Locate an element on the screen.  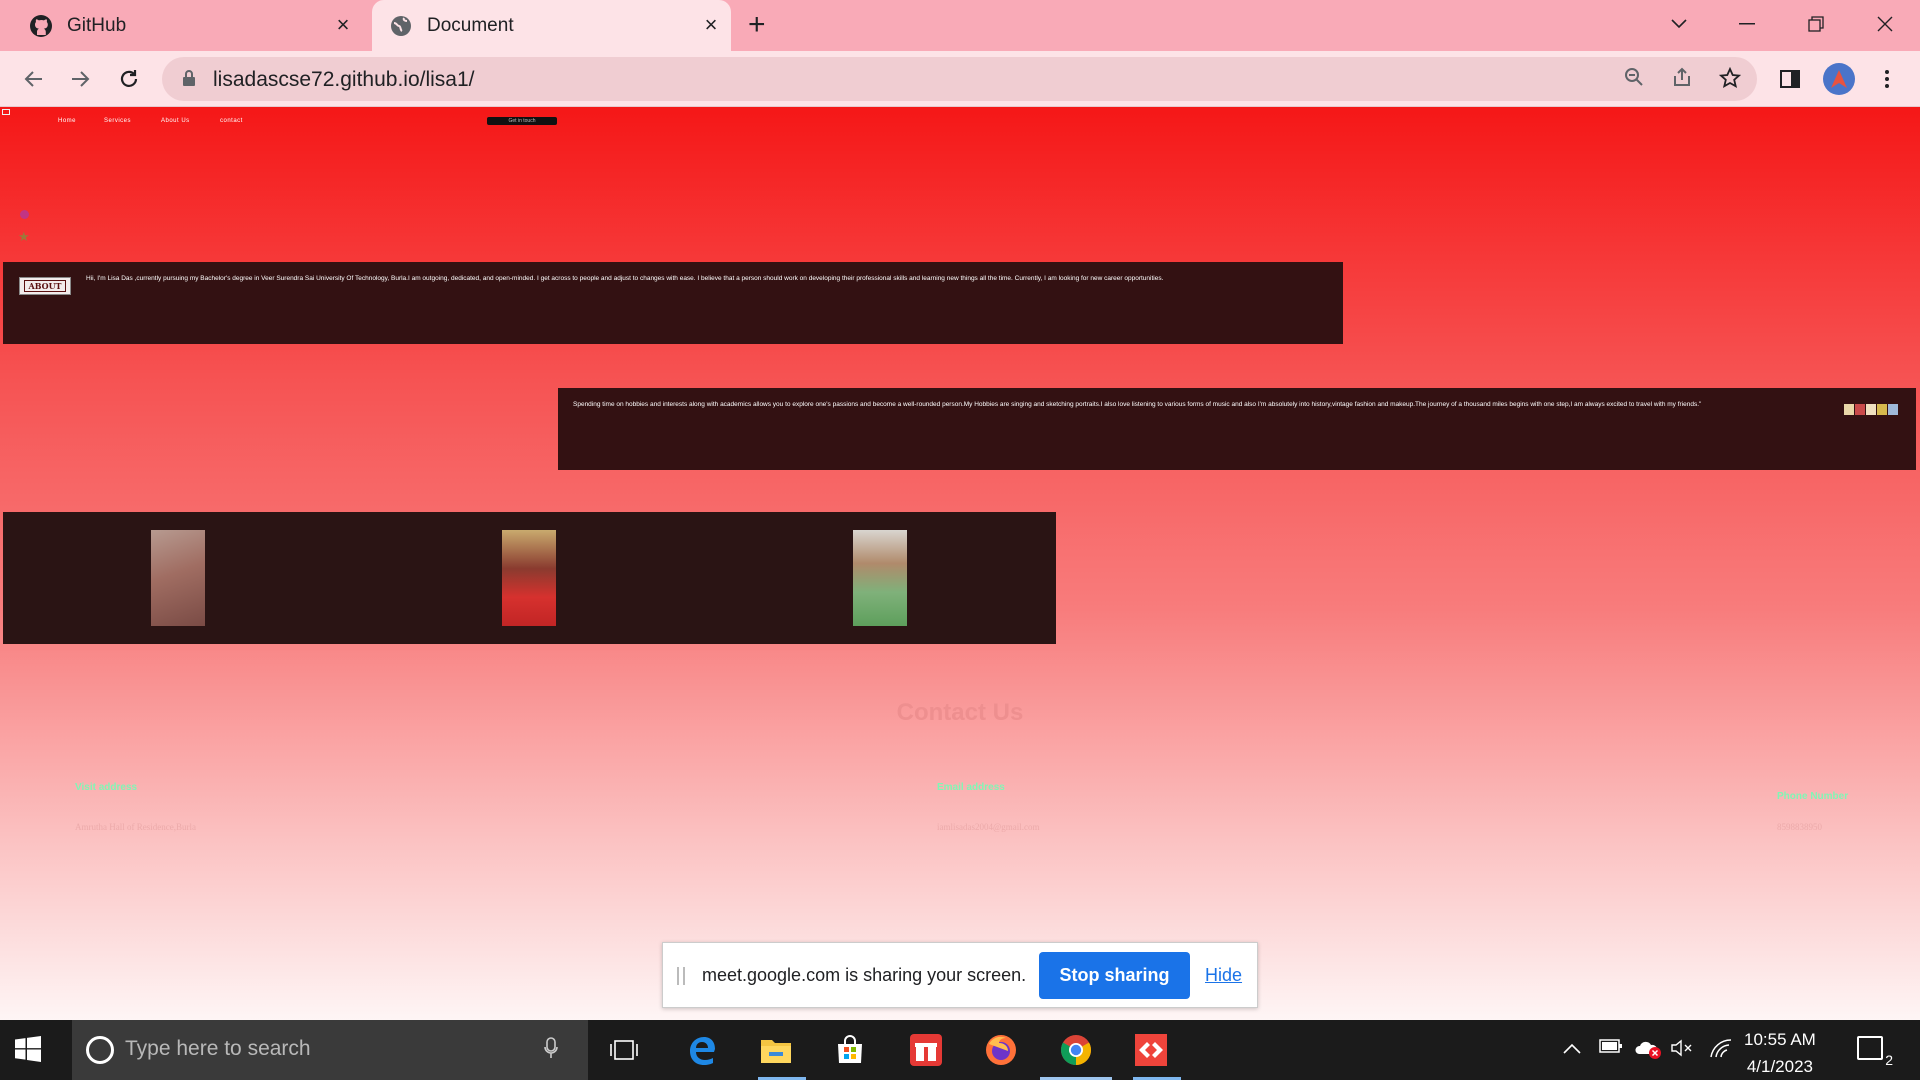
action-center-icon: 2 is located at coordinates (1875, 1052).